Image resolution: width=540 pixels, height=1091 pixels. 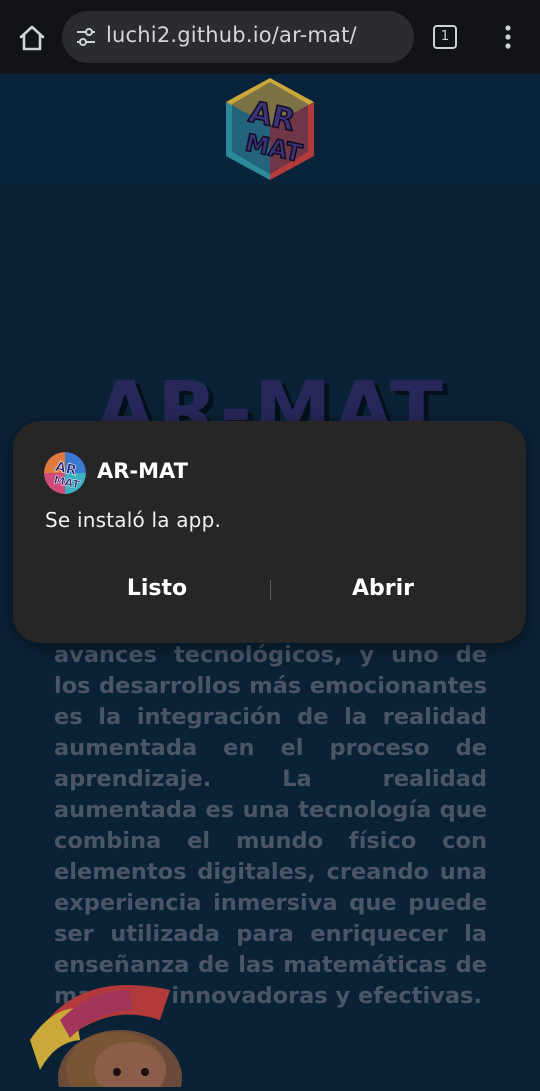 What do you see at coordinates (142, 471) in the screenshot?
I see `dialog-app-name: AR-MAT` at bounding box center [142, 471].